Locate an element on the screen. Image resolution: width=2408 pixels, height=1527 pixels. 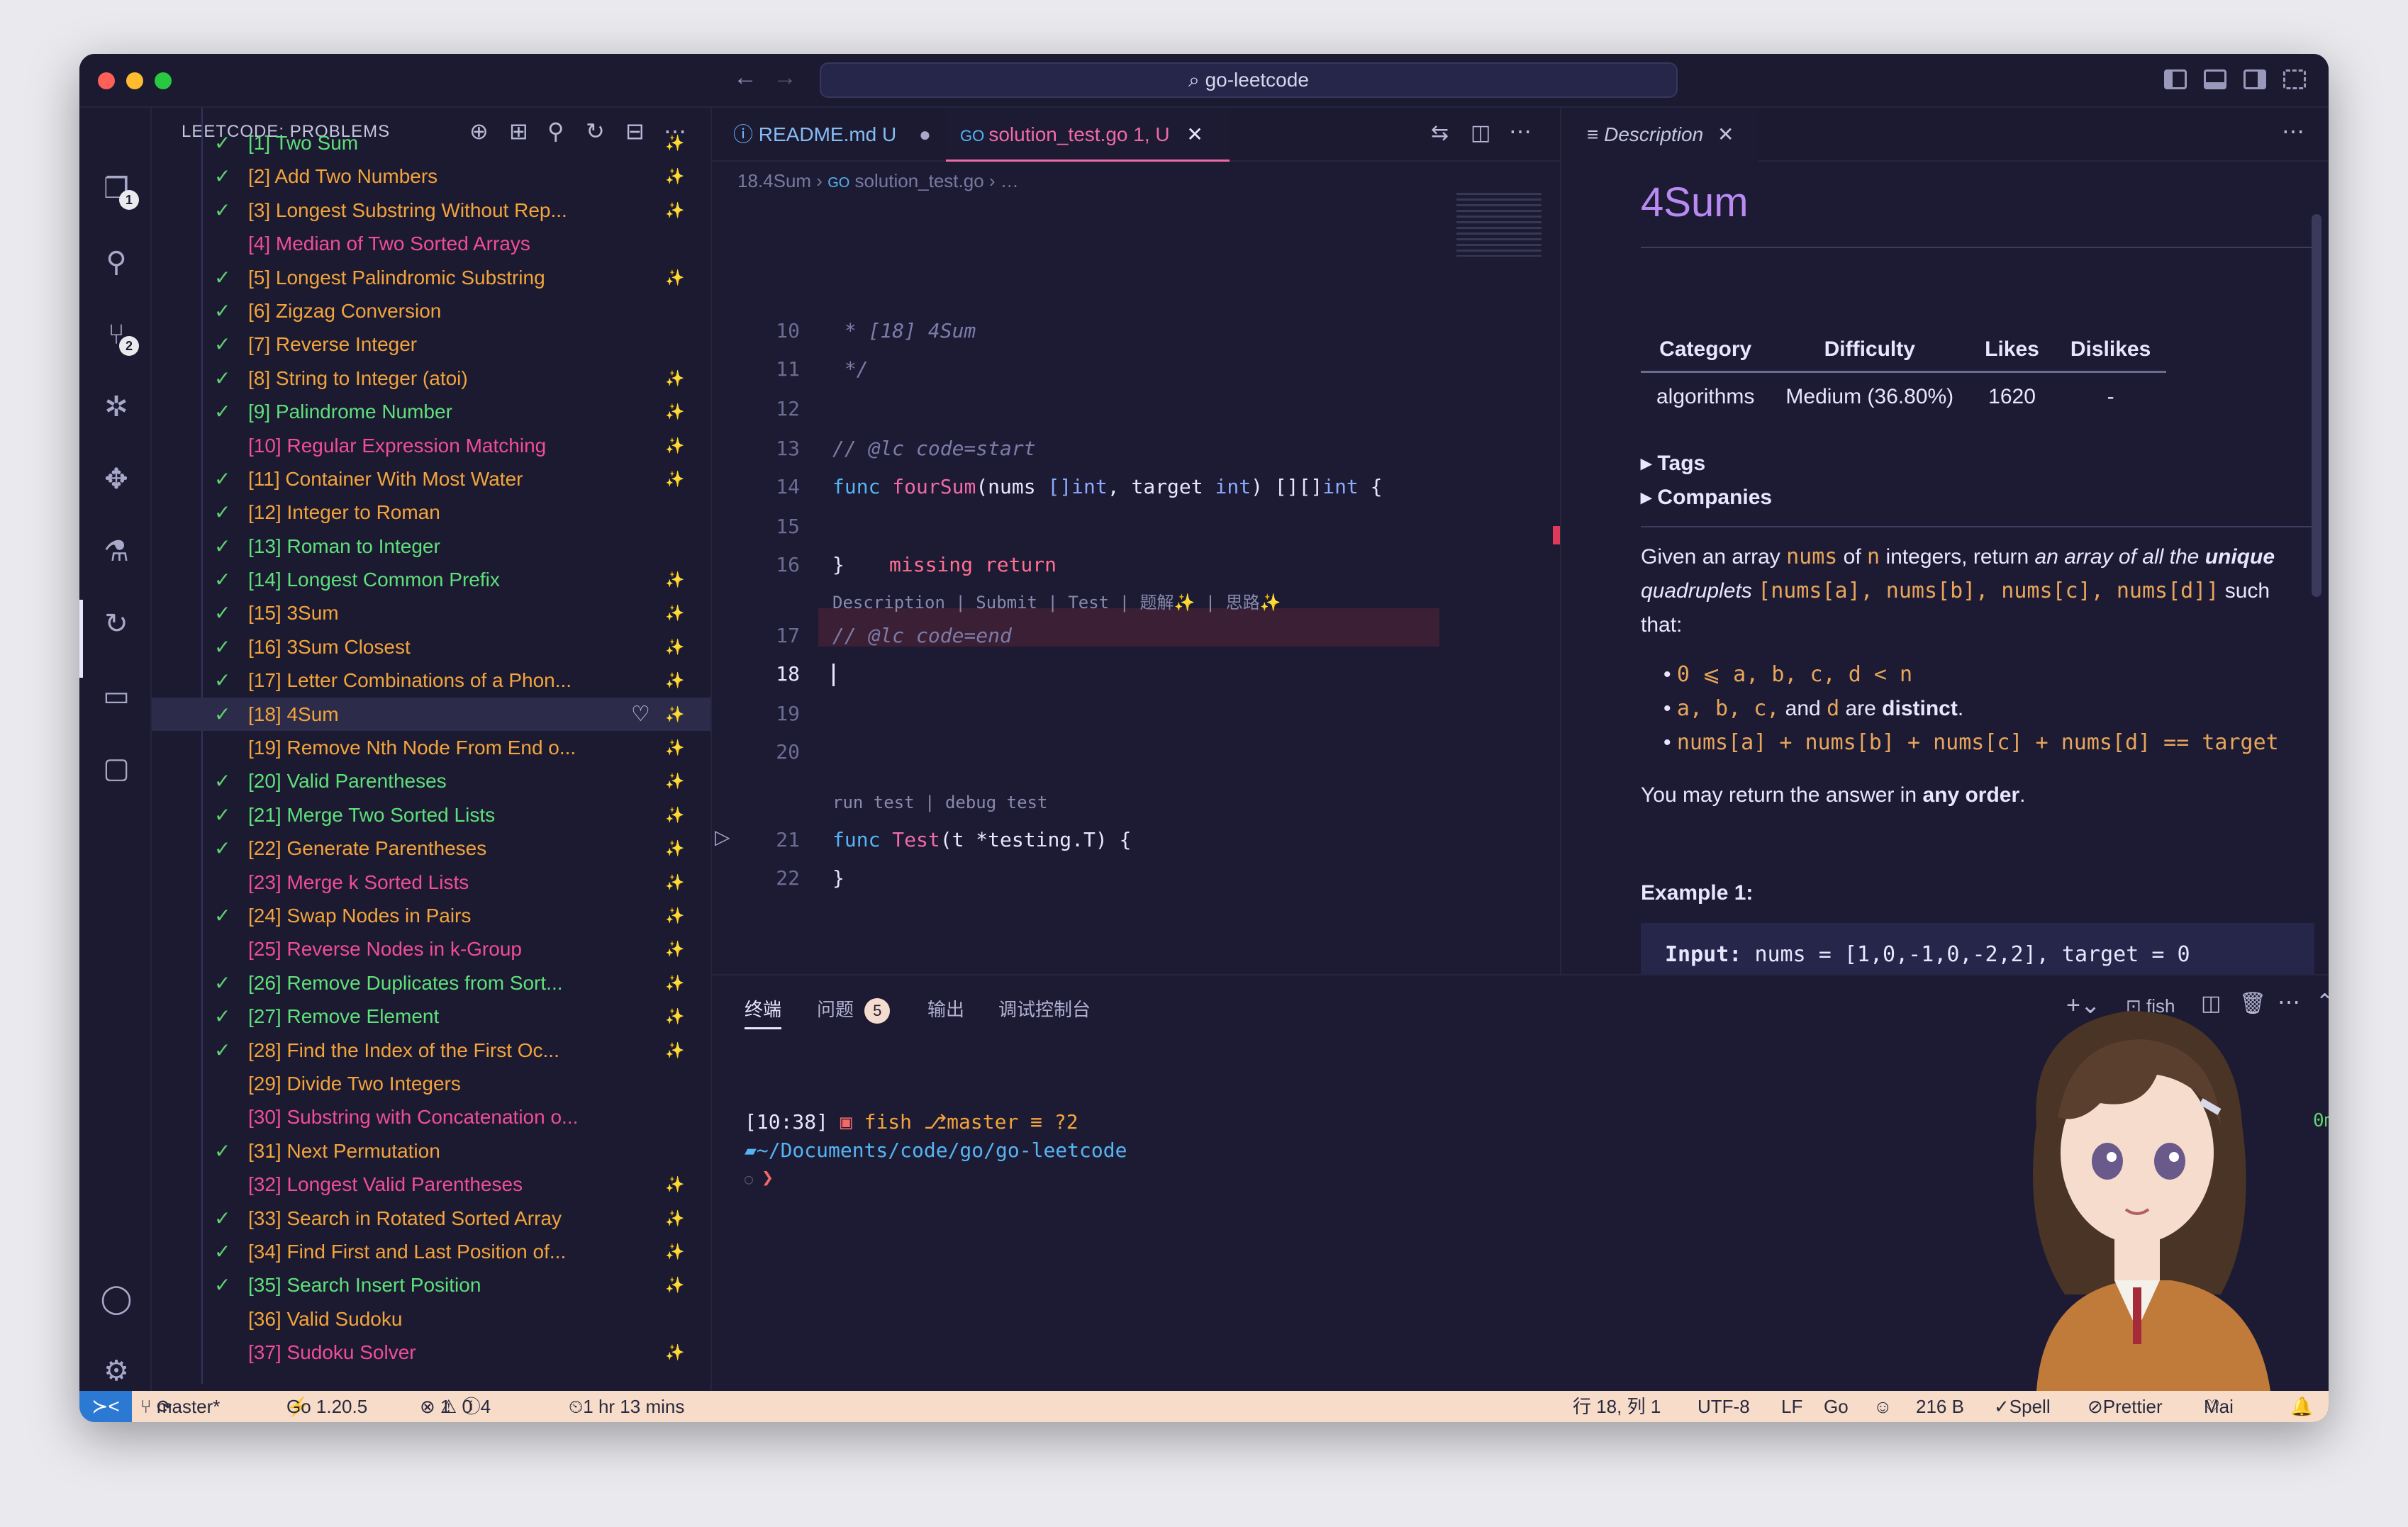
problem-item: ✓ [3] Longest Substring Without Rep... ✨ is located at coordinates (431, 210).